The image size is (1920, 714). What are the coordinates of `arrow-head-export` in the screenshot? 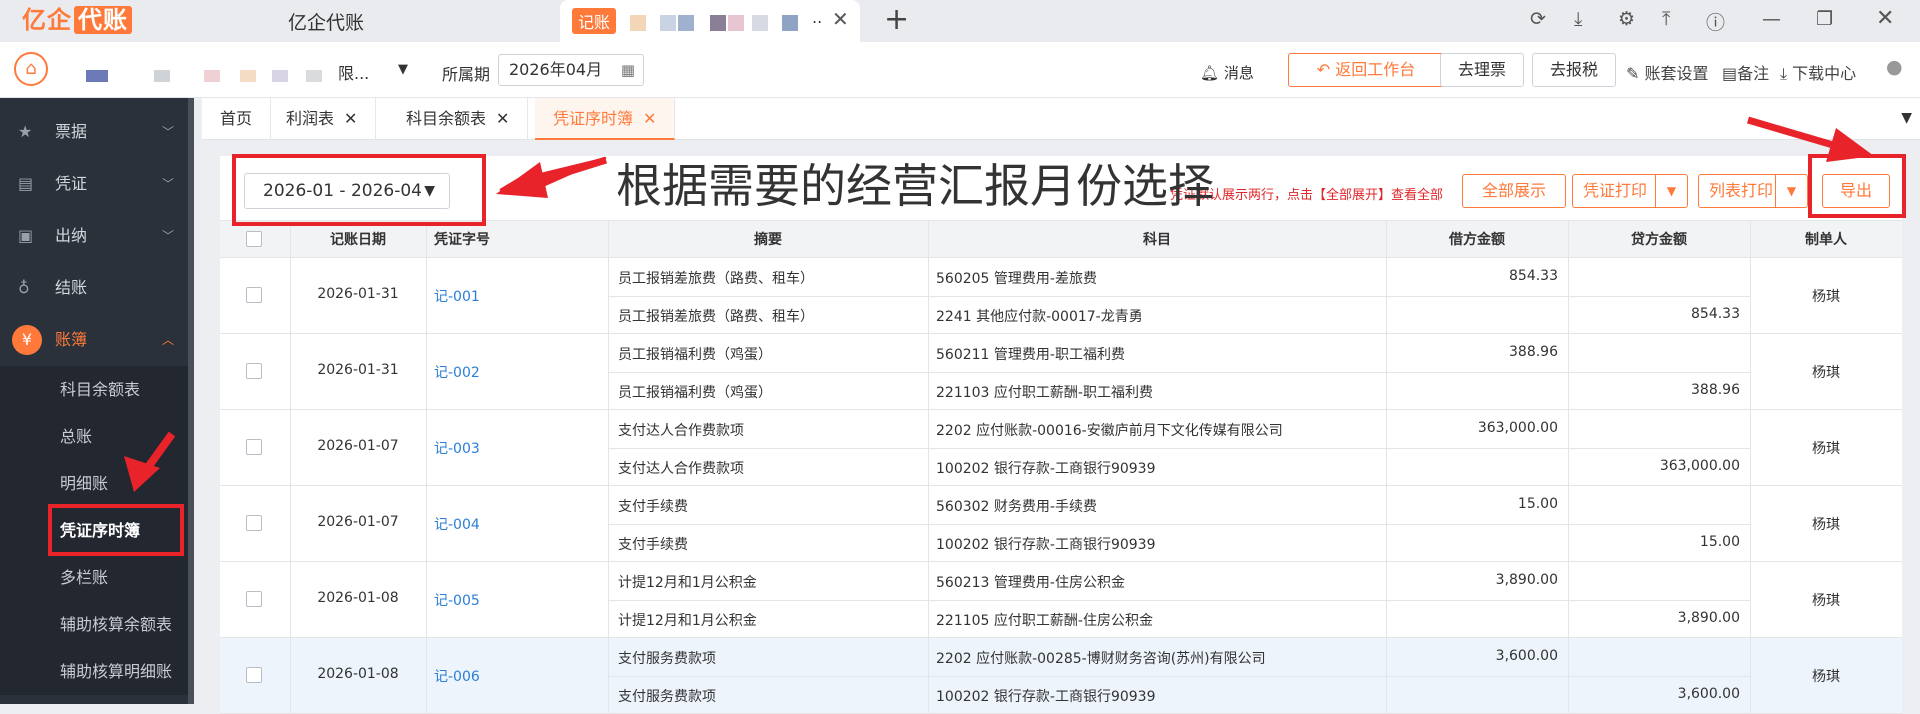 It's located at (1850, 145).